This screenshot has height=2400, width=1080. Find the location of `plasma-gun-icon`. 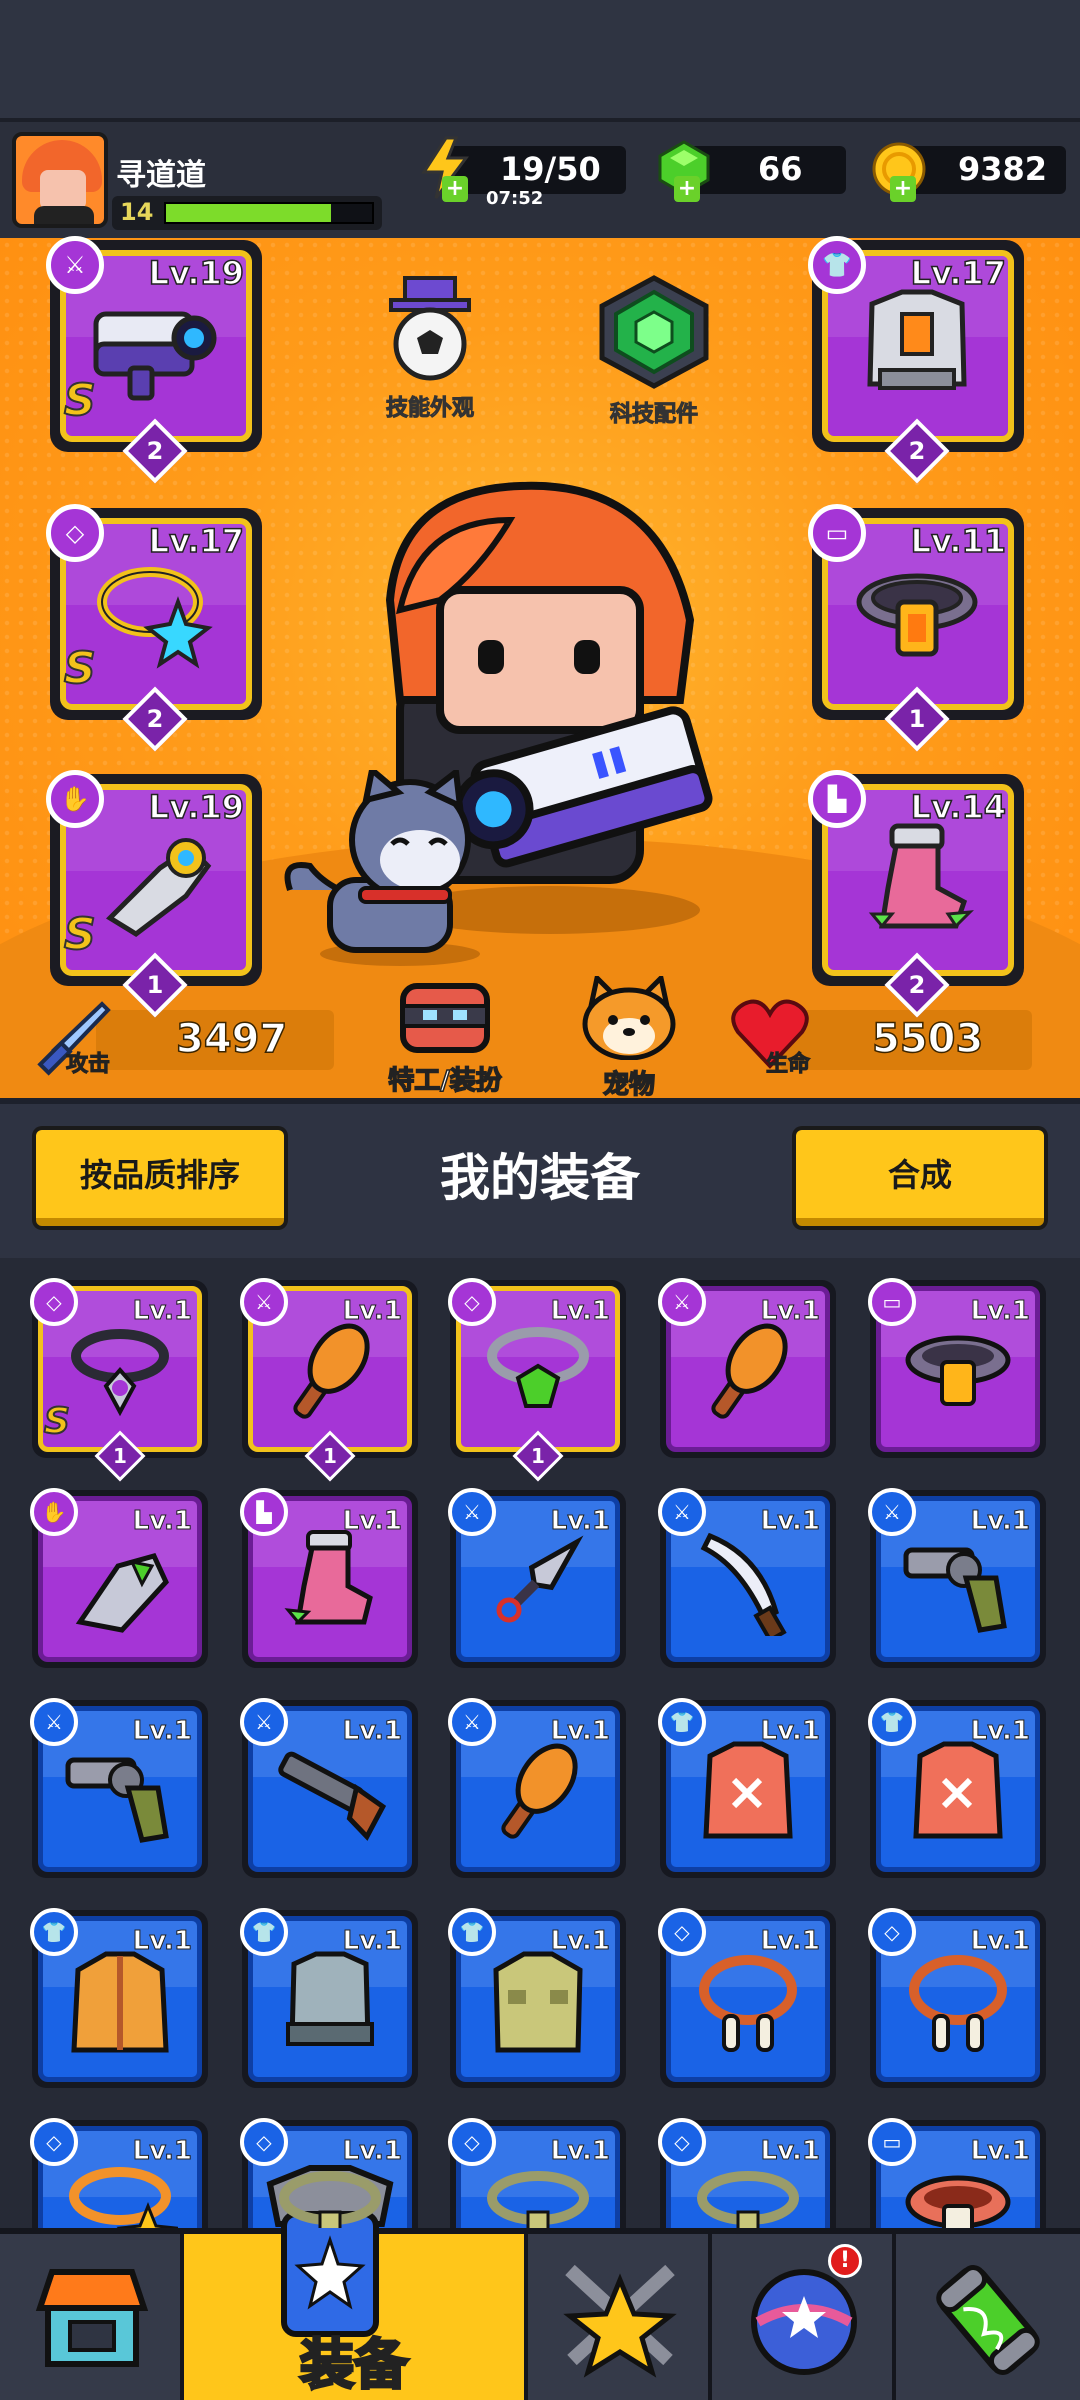

plasma-gun-icon is located at coordinates (155, 356).